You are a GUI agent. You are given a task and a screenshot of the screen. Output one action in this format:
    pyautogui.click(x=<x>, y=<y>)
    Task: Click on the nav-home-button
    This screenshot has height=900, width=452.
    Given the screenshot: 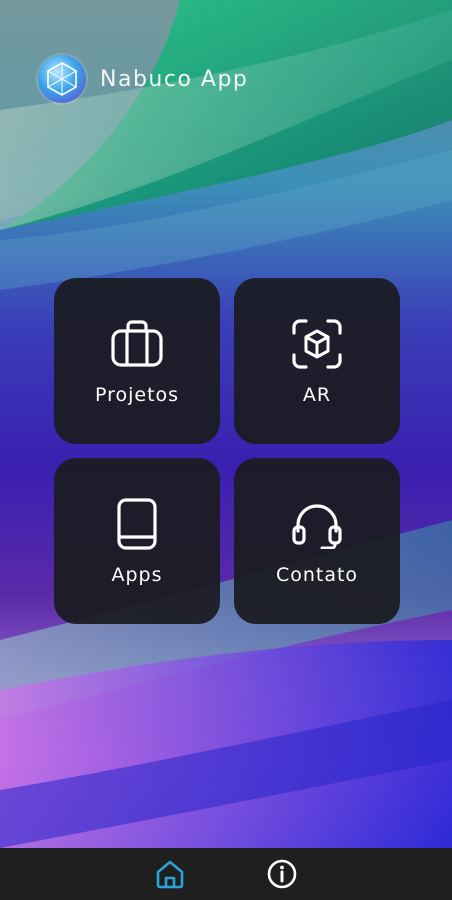 What is the action you would take?
    pyautogui.click(x=170, y=874)
    